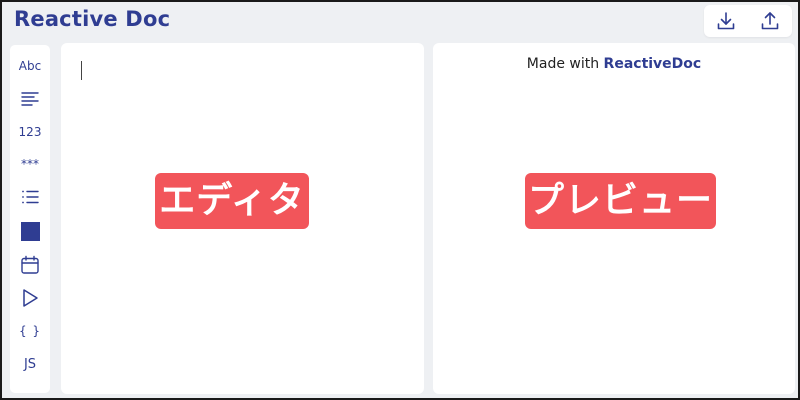 The image size is (800, 400). I want to click on list-icon, so click(30, 197).